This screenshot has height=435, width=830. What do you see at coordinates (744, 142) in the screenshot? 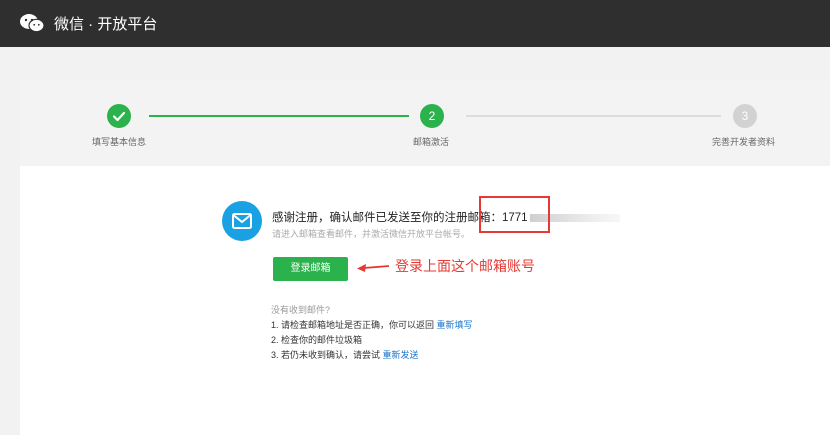
I see `step-3-label: 完善开发者资料` at bounding box center [744, 142].